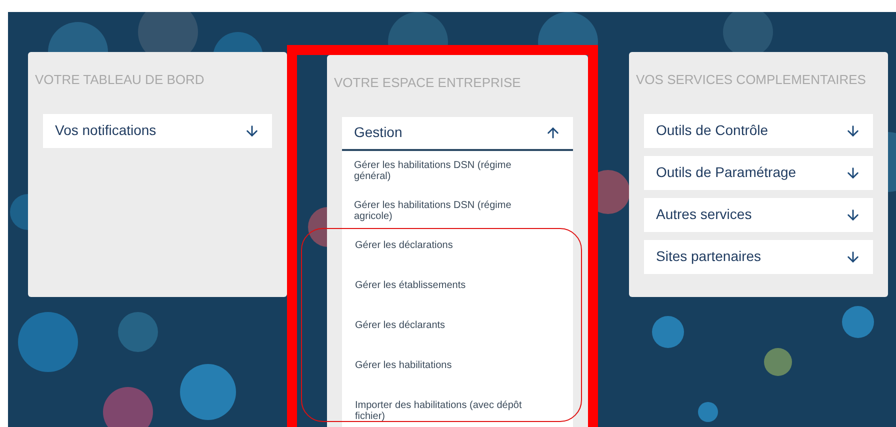 Image resolution: width=896 pixels, height=427 pixels. I want to click on submenu-link: Gérer les habilitations DSN (régime agricole), so click(443, 216).